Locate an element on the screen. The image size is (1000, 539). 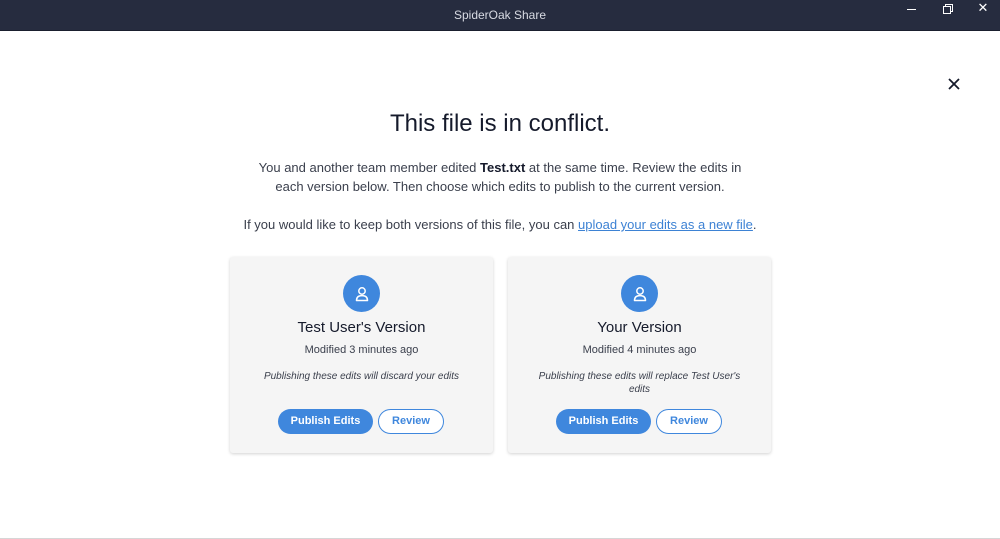
modified-time: Modified 4 minutes ago is located at coordinates (639, 350).